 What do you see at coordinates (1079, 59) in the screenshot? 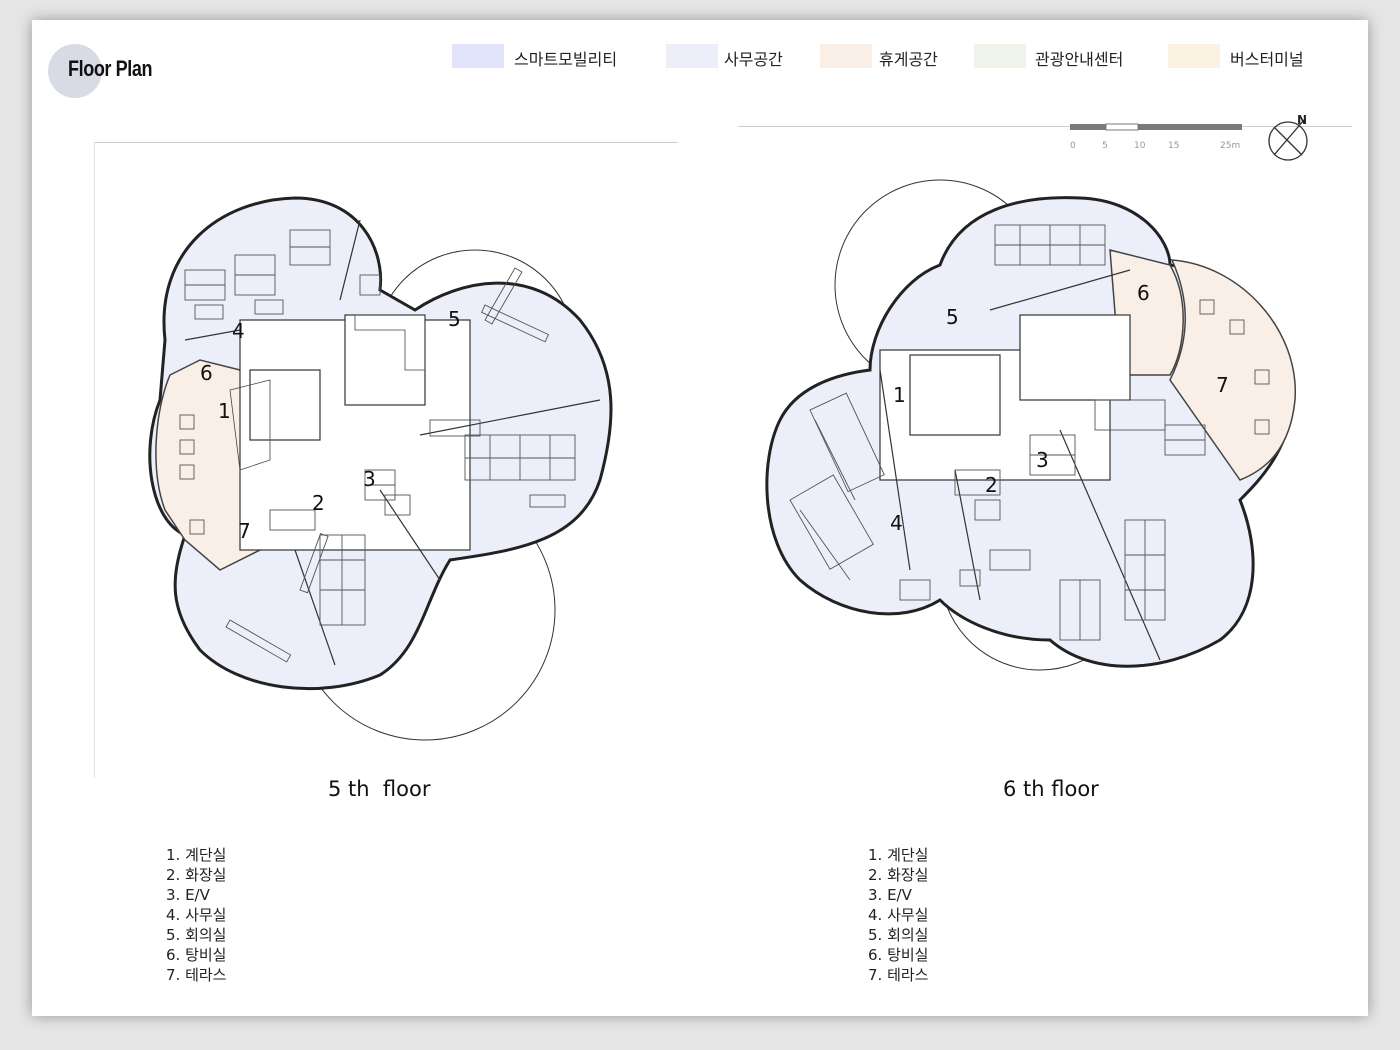
I see `legend-label-tourist-center: 관광안내센터` at bounding box center [1079, 59].